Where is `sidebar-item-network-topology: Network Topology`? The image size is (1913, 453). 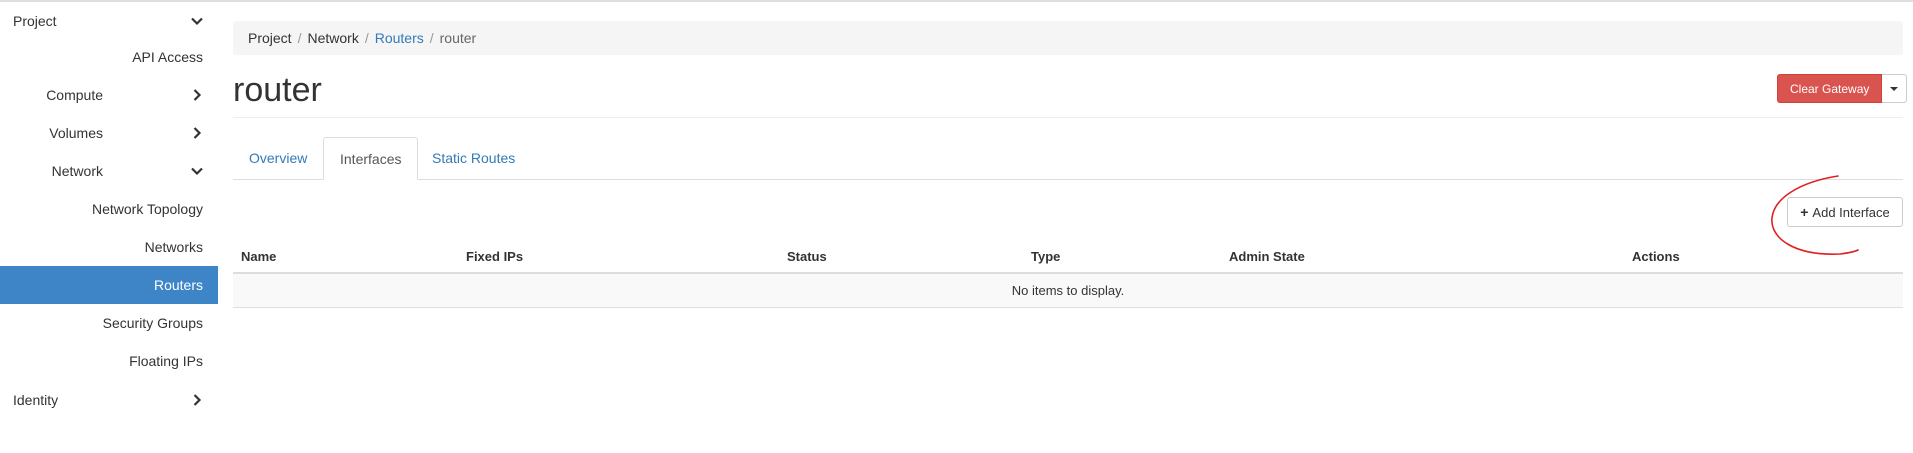 sidebar-item-network-topology: Network Topology is located at coordinates (109, 209).